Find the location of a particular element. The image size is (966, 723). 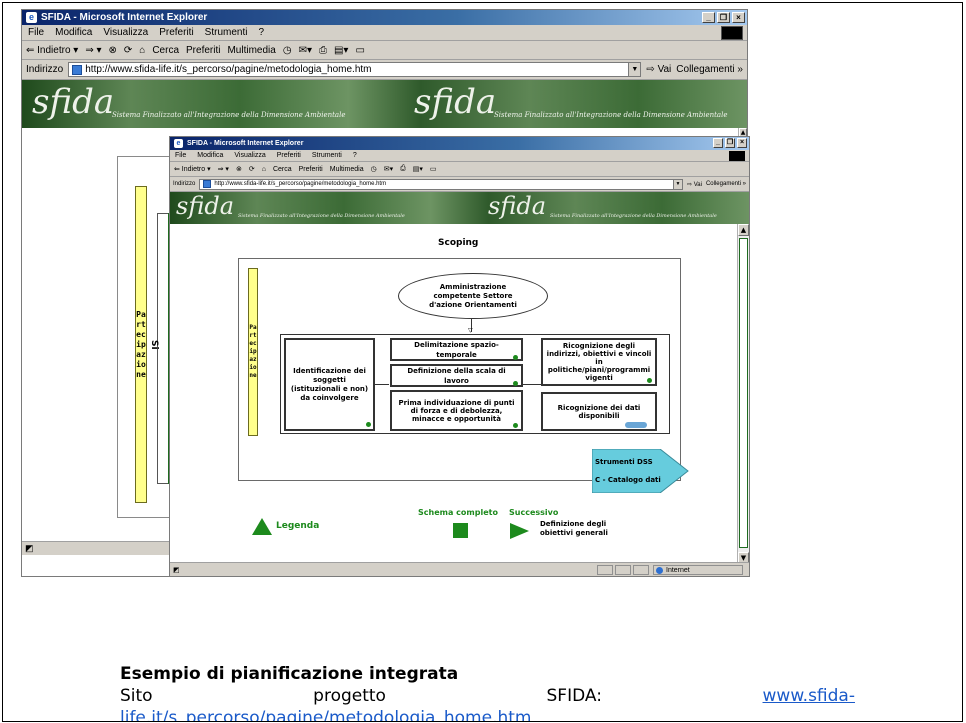

banner-logo: sfida is located at coordinates (73, 102).